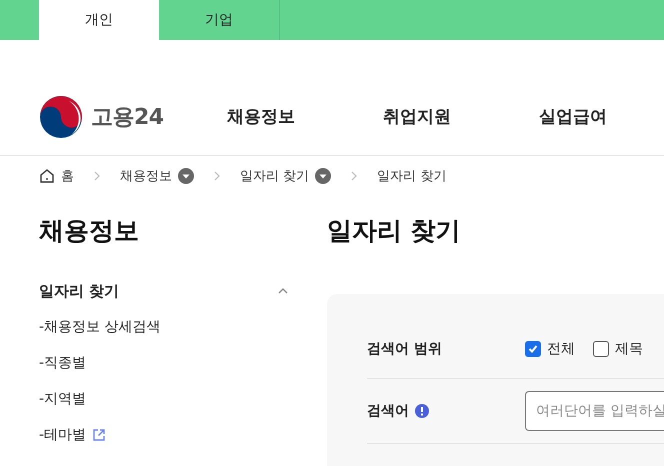 The height and width of the screenshot is (466, 664). I want to click on checkbox-label: 전체, so click(561, 349).